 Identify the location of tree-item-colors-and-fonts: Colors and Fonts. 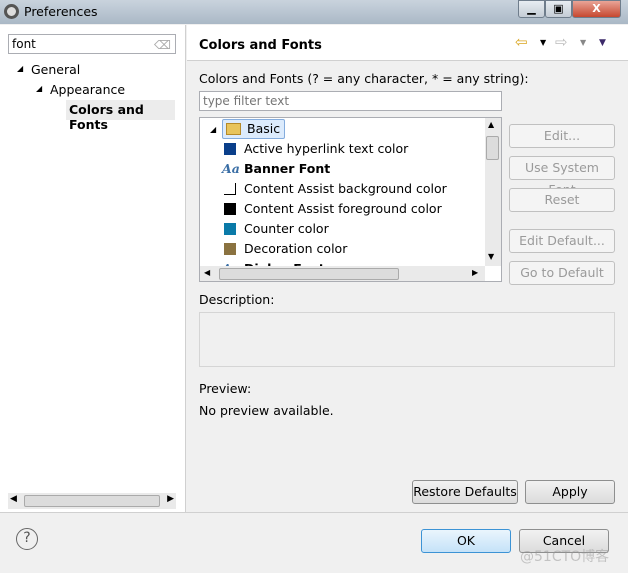
(120, 116).